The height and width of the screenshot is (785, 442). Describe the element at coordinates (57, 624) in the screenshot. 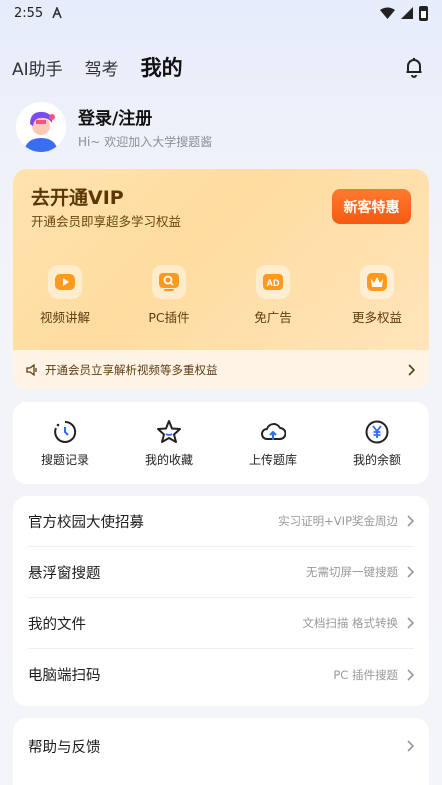

I see `menu-label: 我的文件` at that location.